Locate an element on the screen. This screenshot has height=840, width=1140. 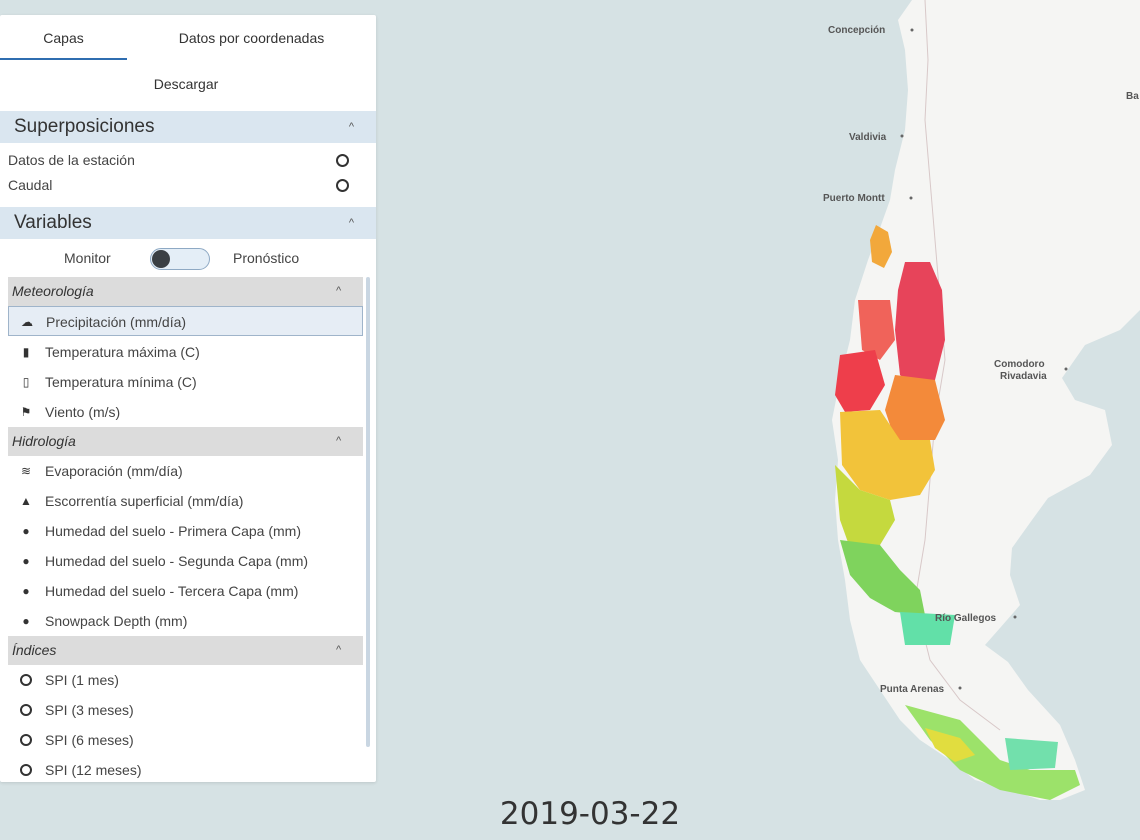
monitor-label: Monitor is located at coordinates (87, 258).